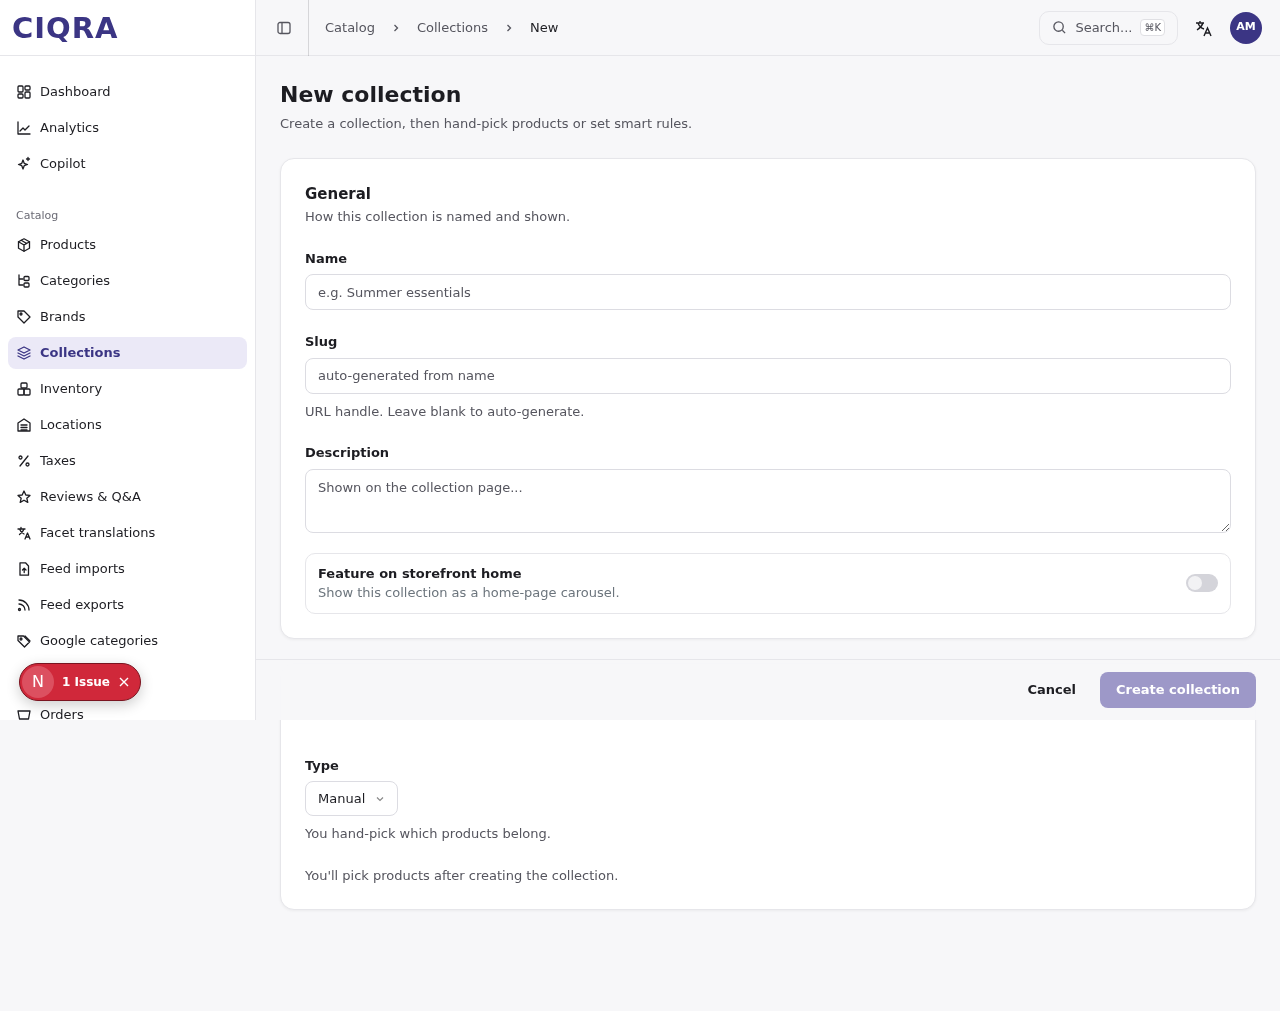  Describe the element at coordinates (338, 194) in the screenshot. I see `card-title: General` at that location.